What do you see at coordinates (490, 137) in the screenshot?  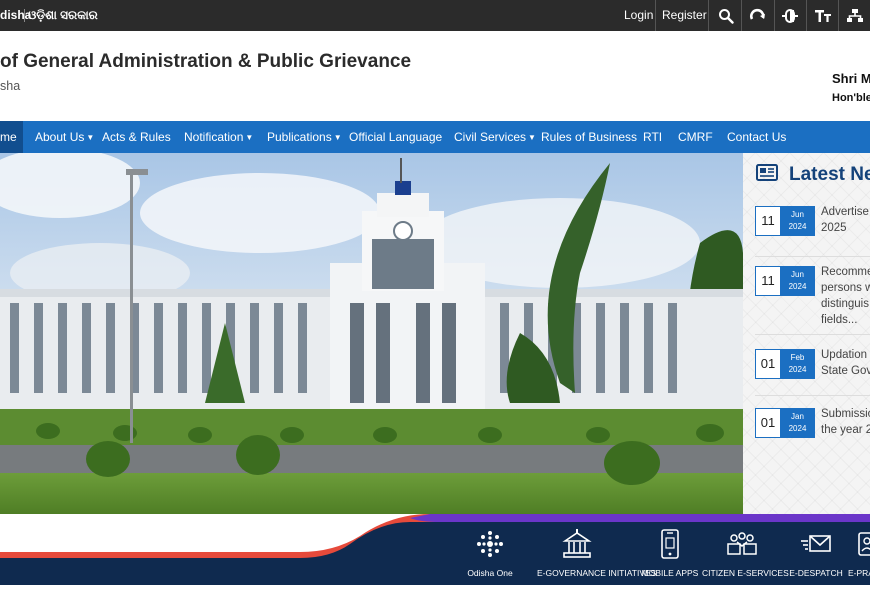 I see `nav-item-label: Civil Services` at bounding box center [490, 137].